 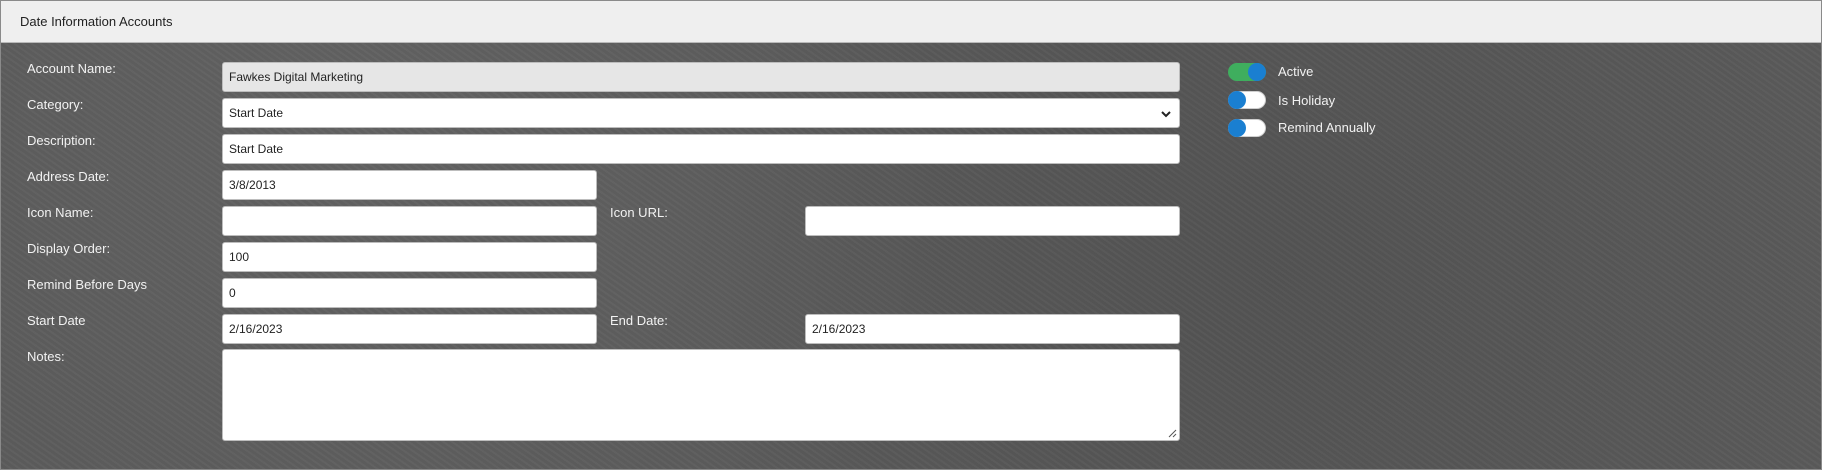 I want to click on chevron-down-icon, so click(x=1166, y=114).